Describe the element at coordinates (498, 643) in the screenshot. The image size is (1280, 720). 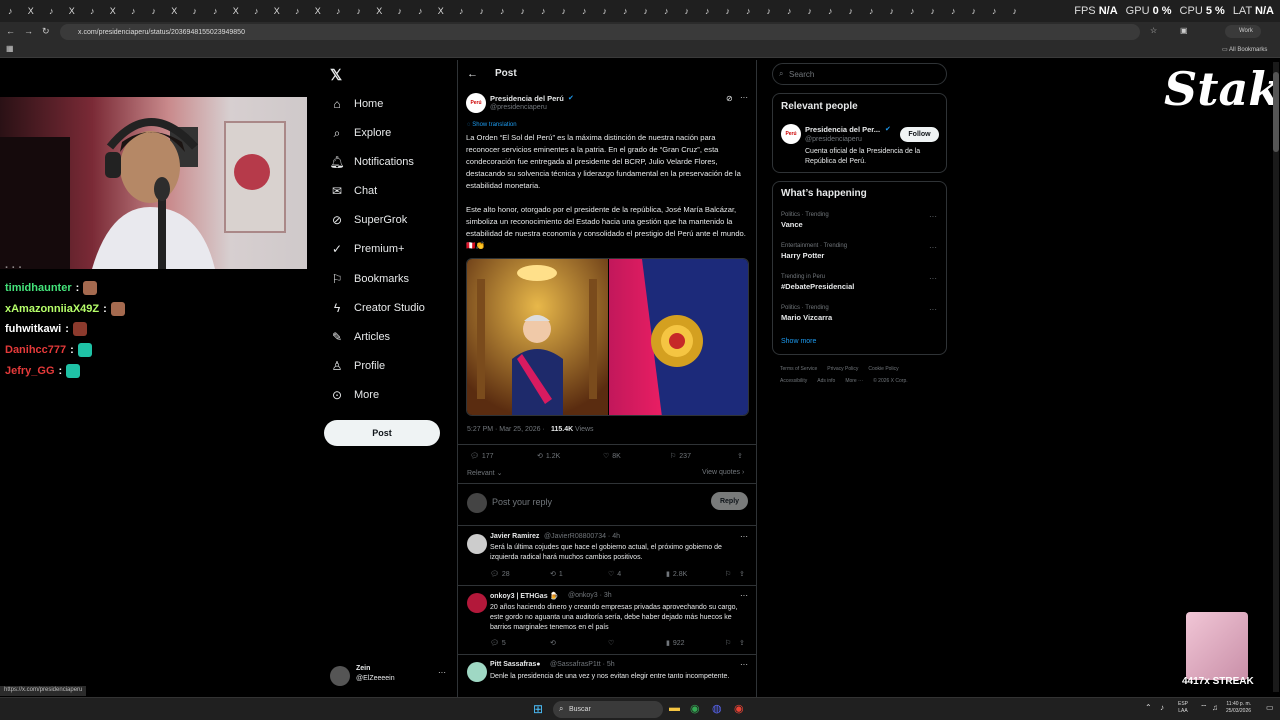
I see `reply-action: 💬︎ 5` at that location.